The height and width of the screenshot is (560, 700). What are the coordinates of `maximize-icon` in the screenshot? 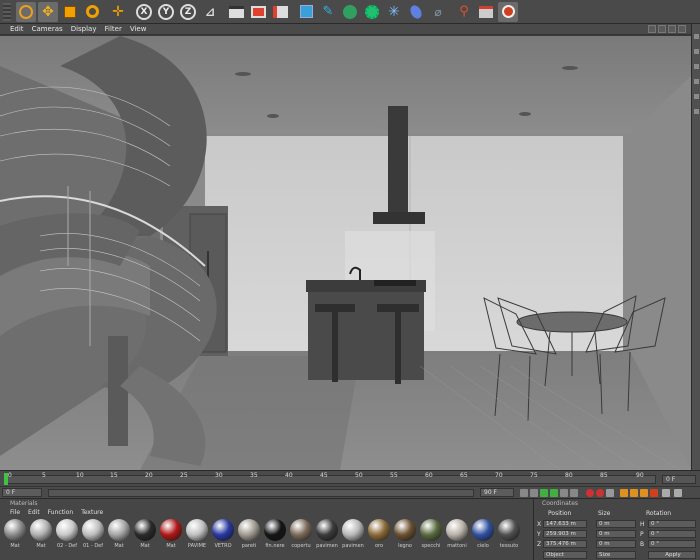 It's located at (682, 29).